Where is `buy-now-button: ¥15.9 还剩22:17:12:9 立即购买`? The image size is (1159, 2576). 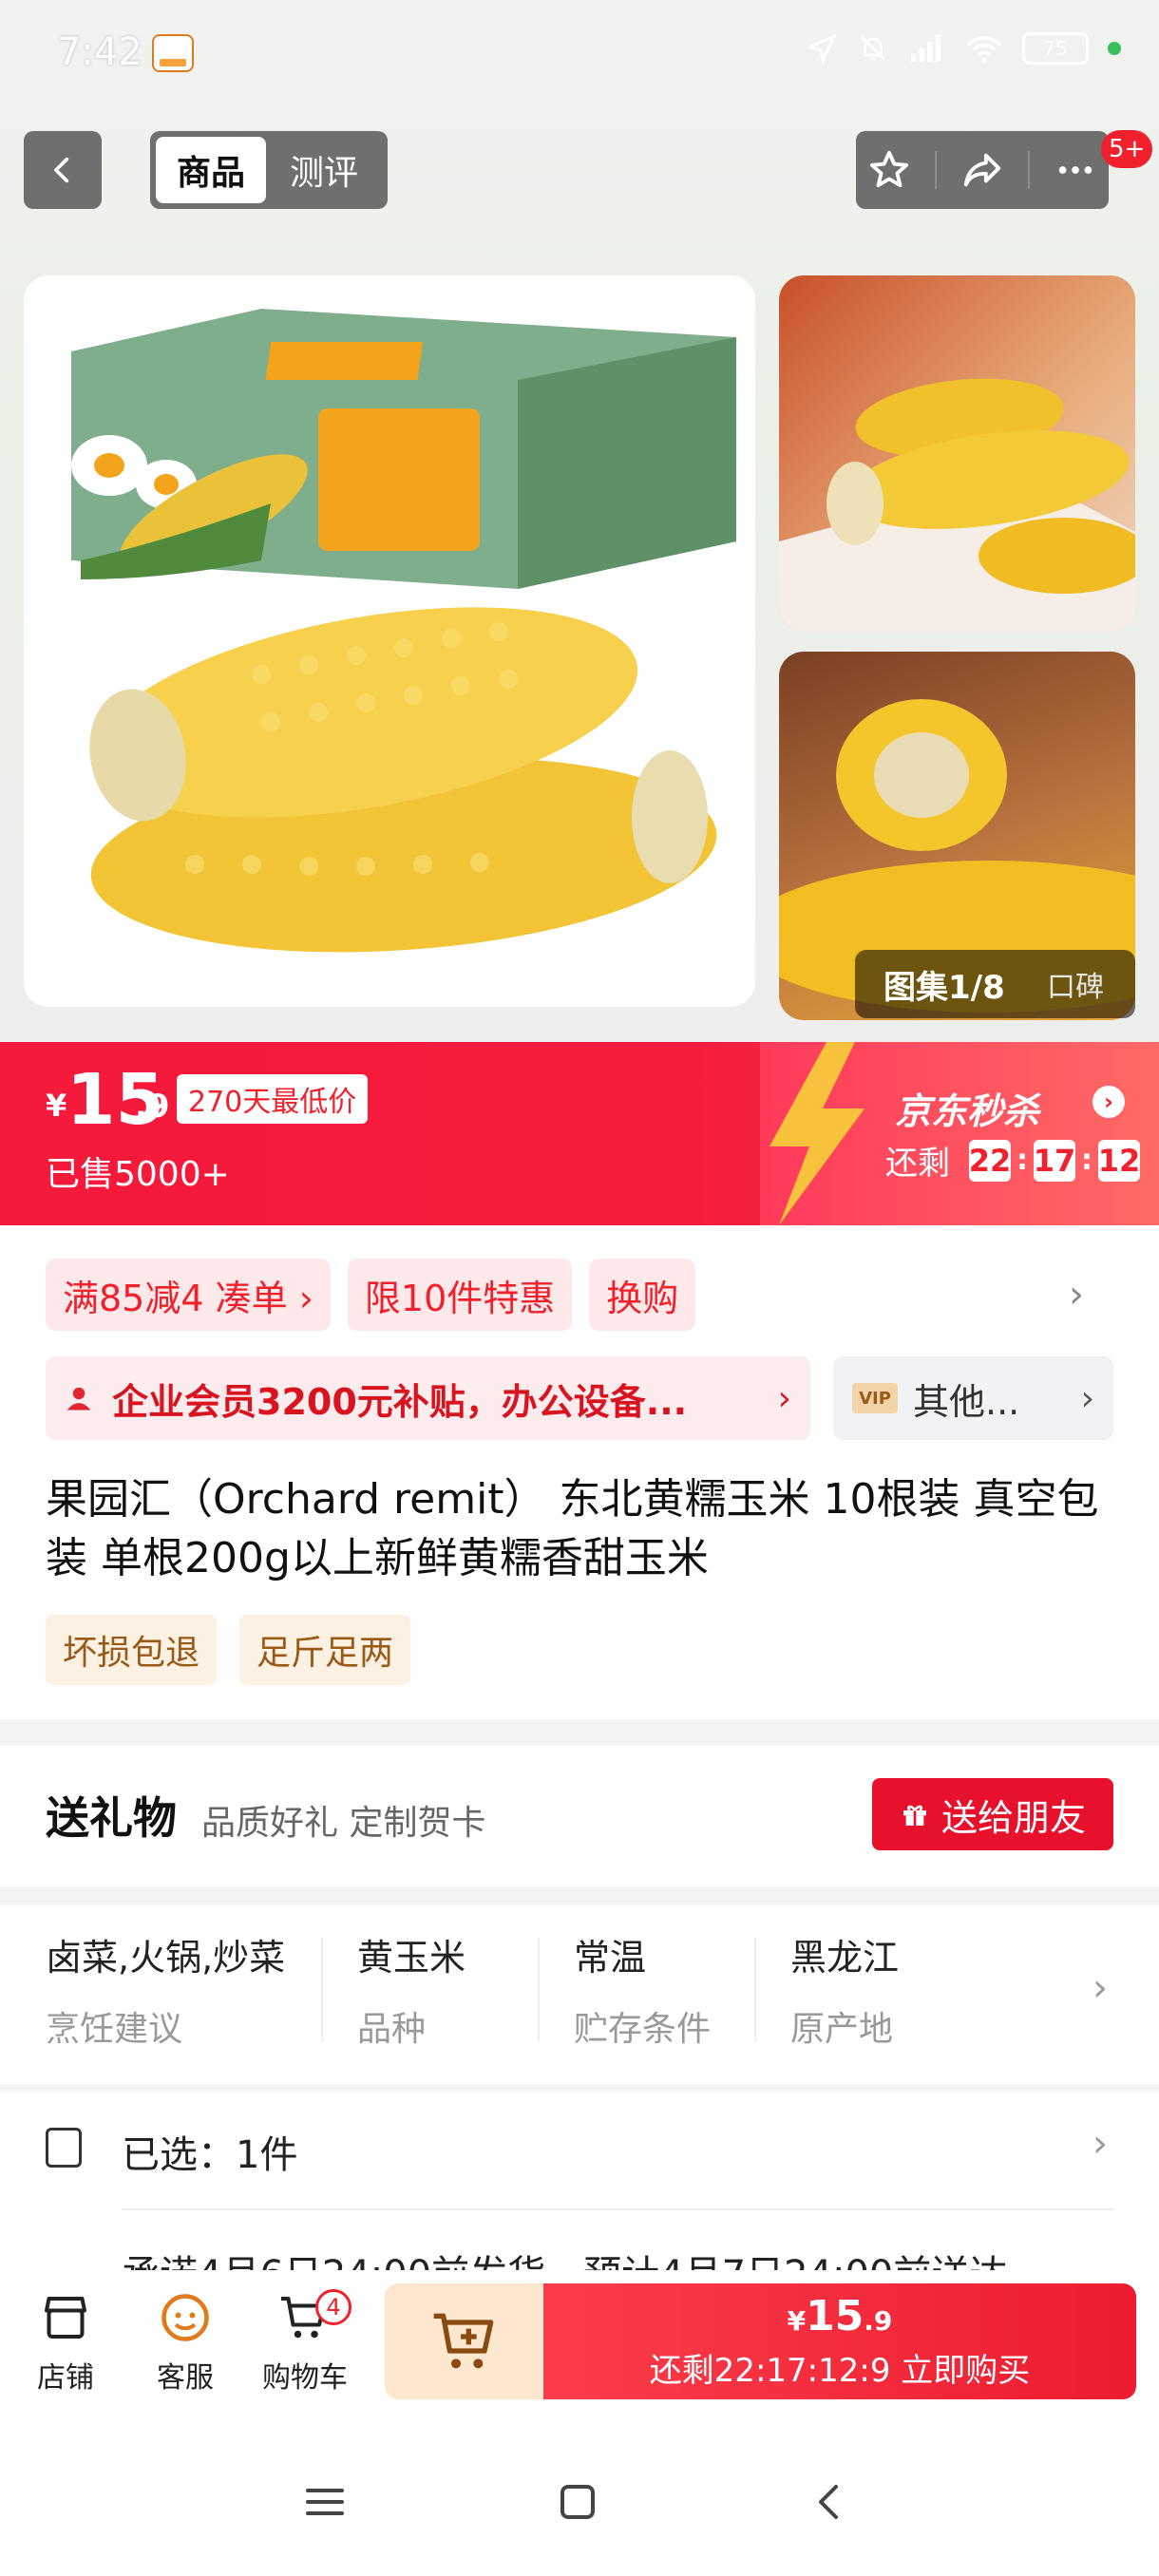
buy-now-button: ¥15.9 还剩22:17:12:9 立即购买 is located at coordinates (839, 2341).